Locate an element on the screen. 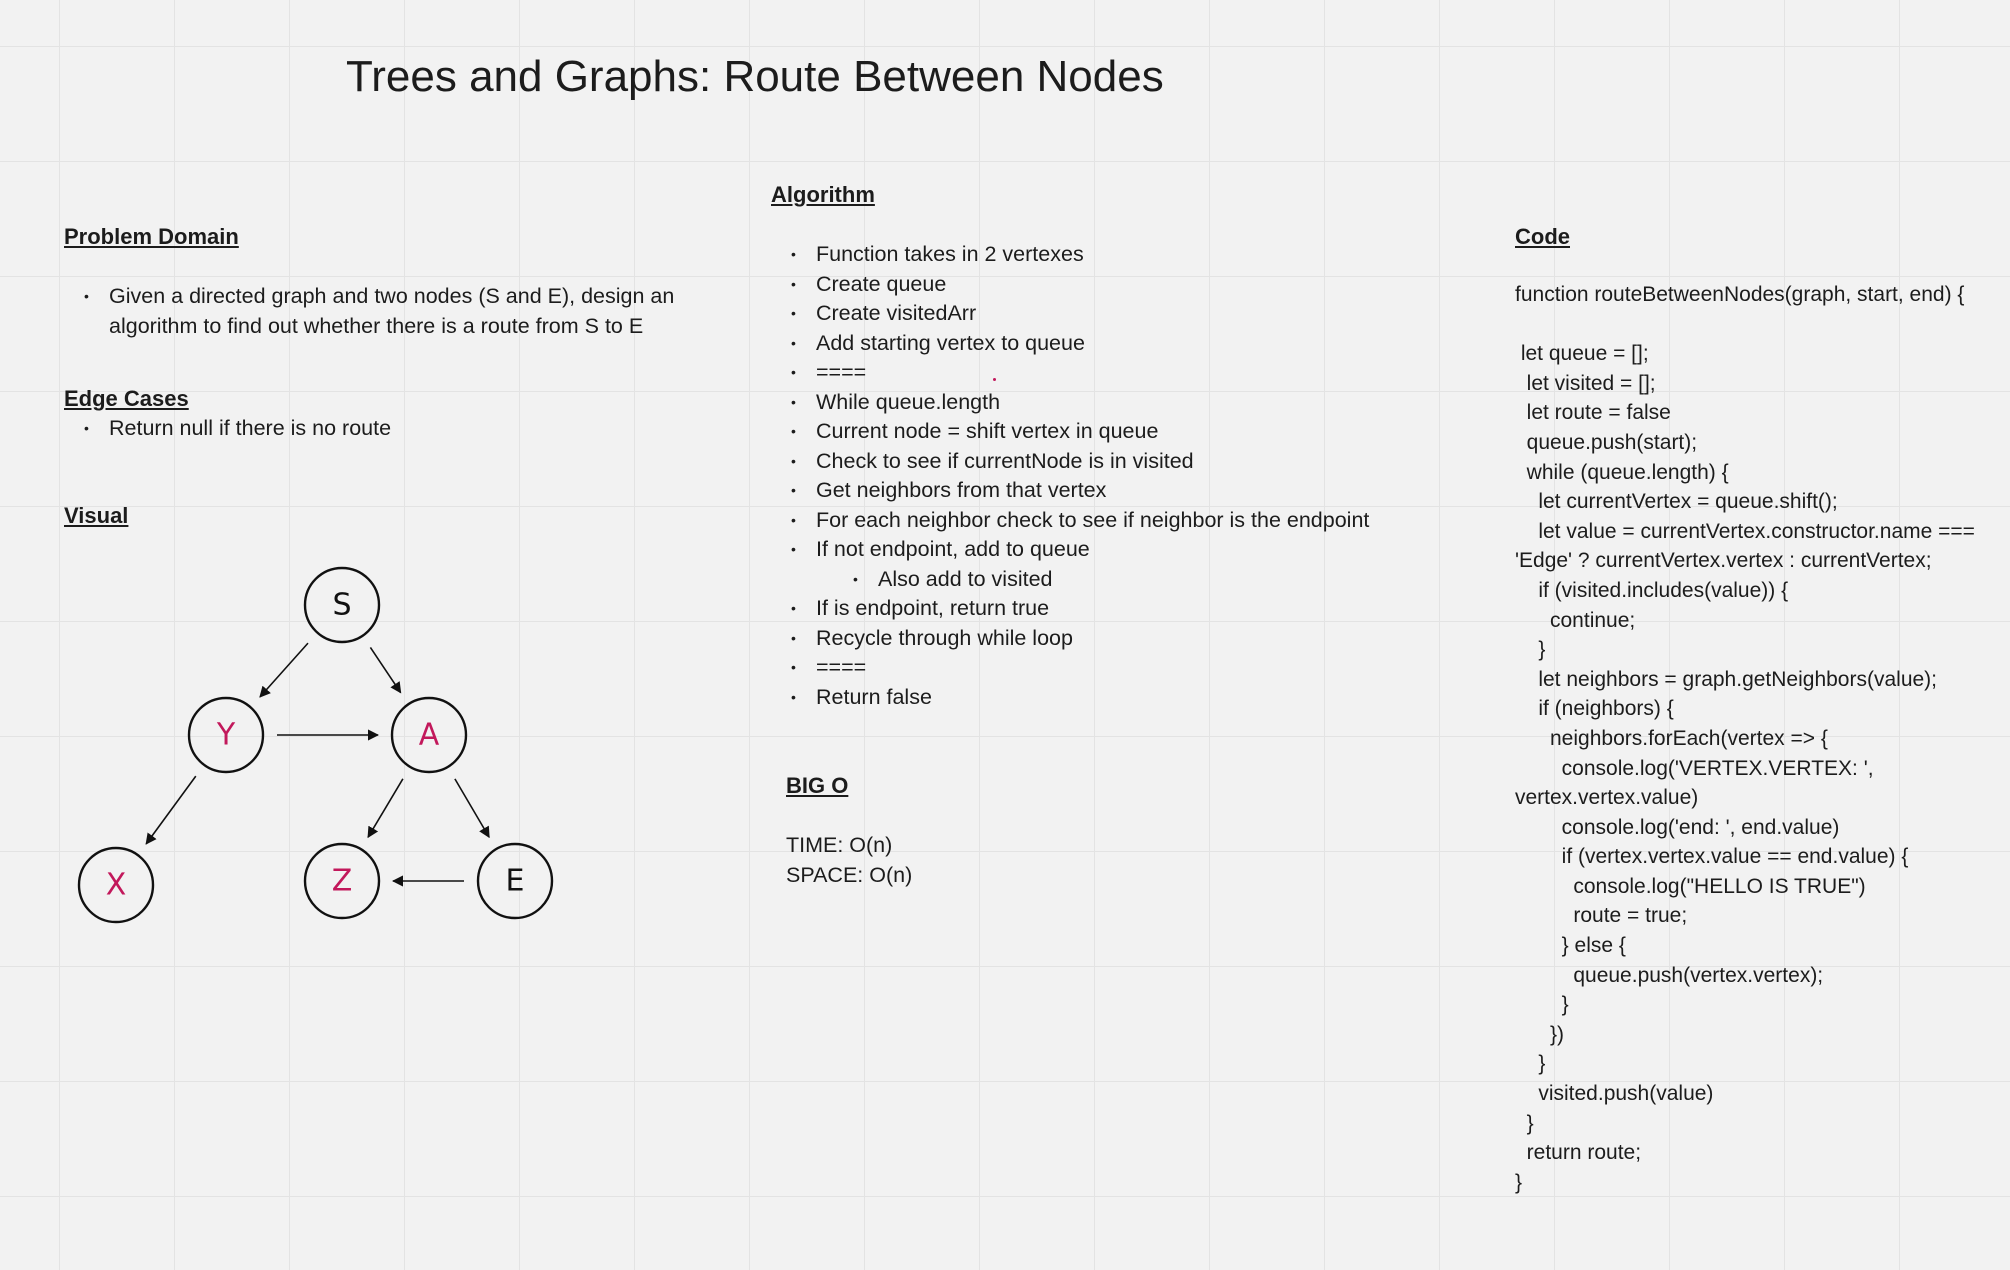 Image resolution: width=2010 pixels, height=1270 pixels. node-z: Z is located at coordinates (342, 881).